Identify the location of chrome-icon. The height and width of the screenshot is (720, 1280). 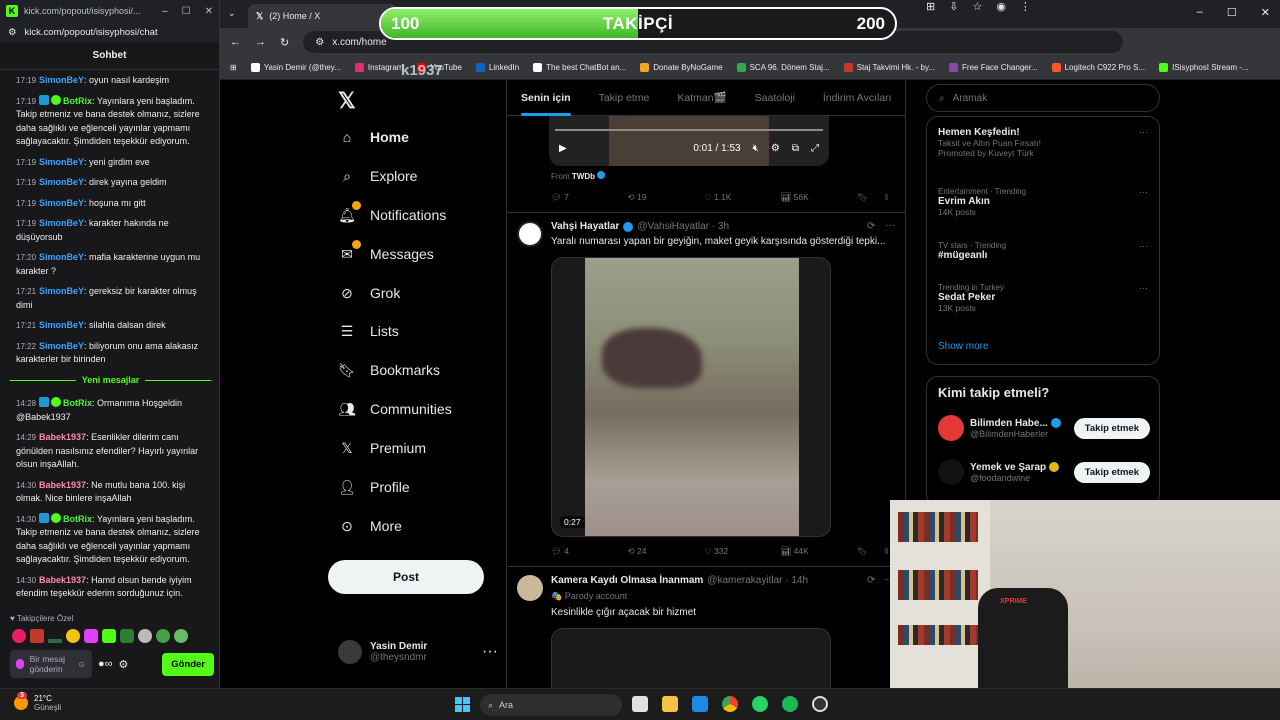
(730, 704).